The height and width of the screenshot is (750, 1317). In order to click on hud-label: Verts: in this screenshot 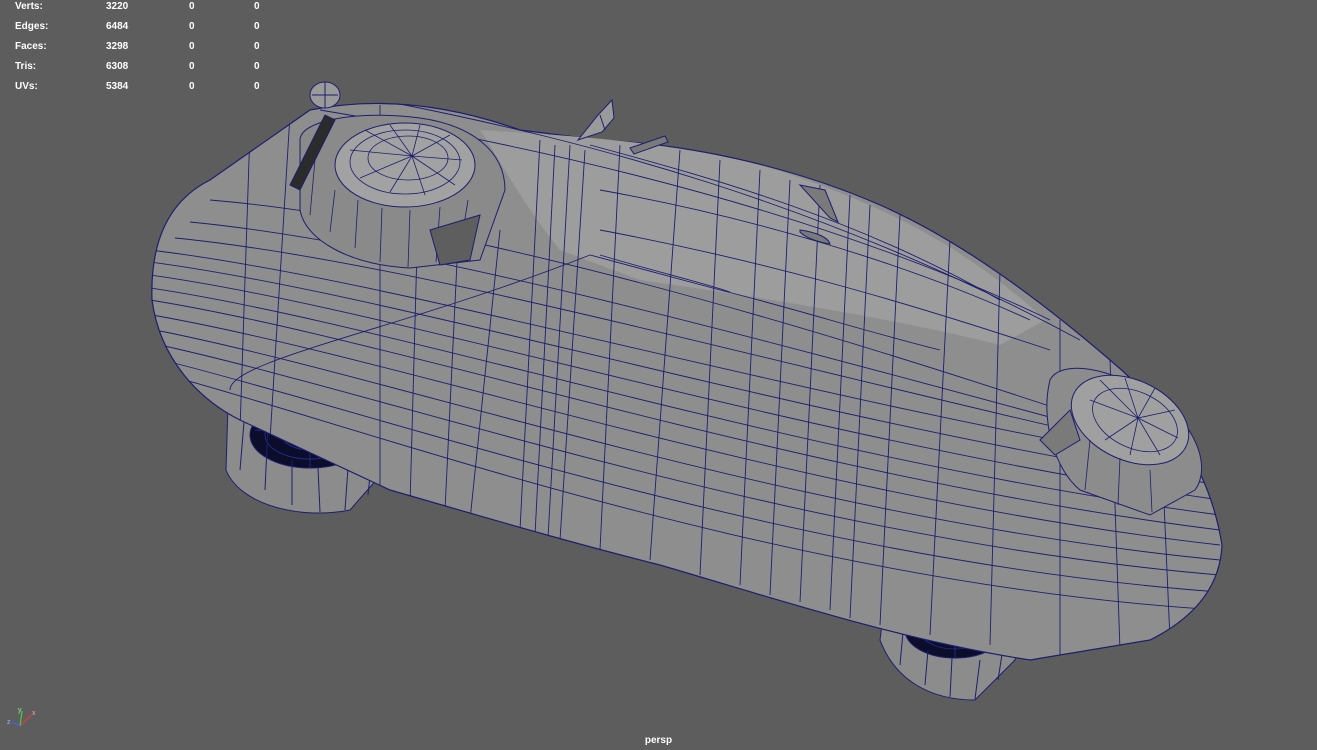, I will do `click(29, 6)`.